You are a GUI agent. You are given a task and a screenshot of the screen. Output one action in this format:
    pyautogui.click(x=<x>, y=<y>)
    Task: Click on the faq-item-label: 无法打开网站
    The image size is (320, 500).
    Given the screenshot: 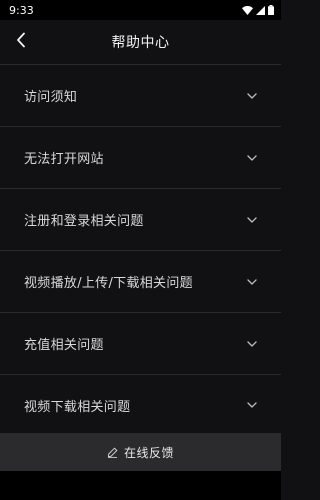 What is the action you would take?
    pyautogui.click(x=64, y=159)
    